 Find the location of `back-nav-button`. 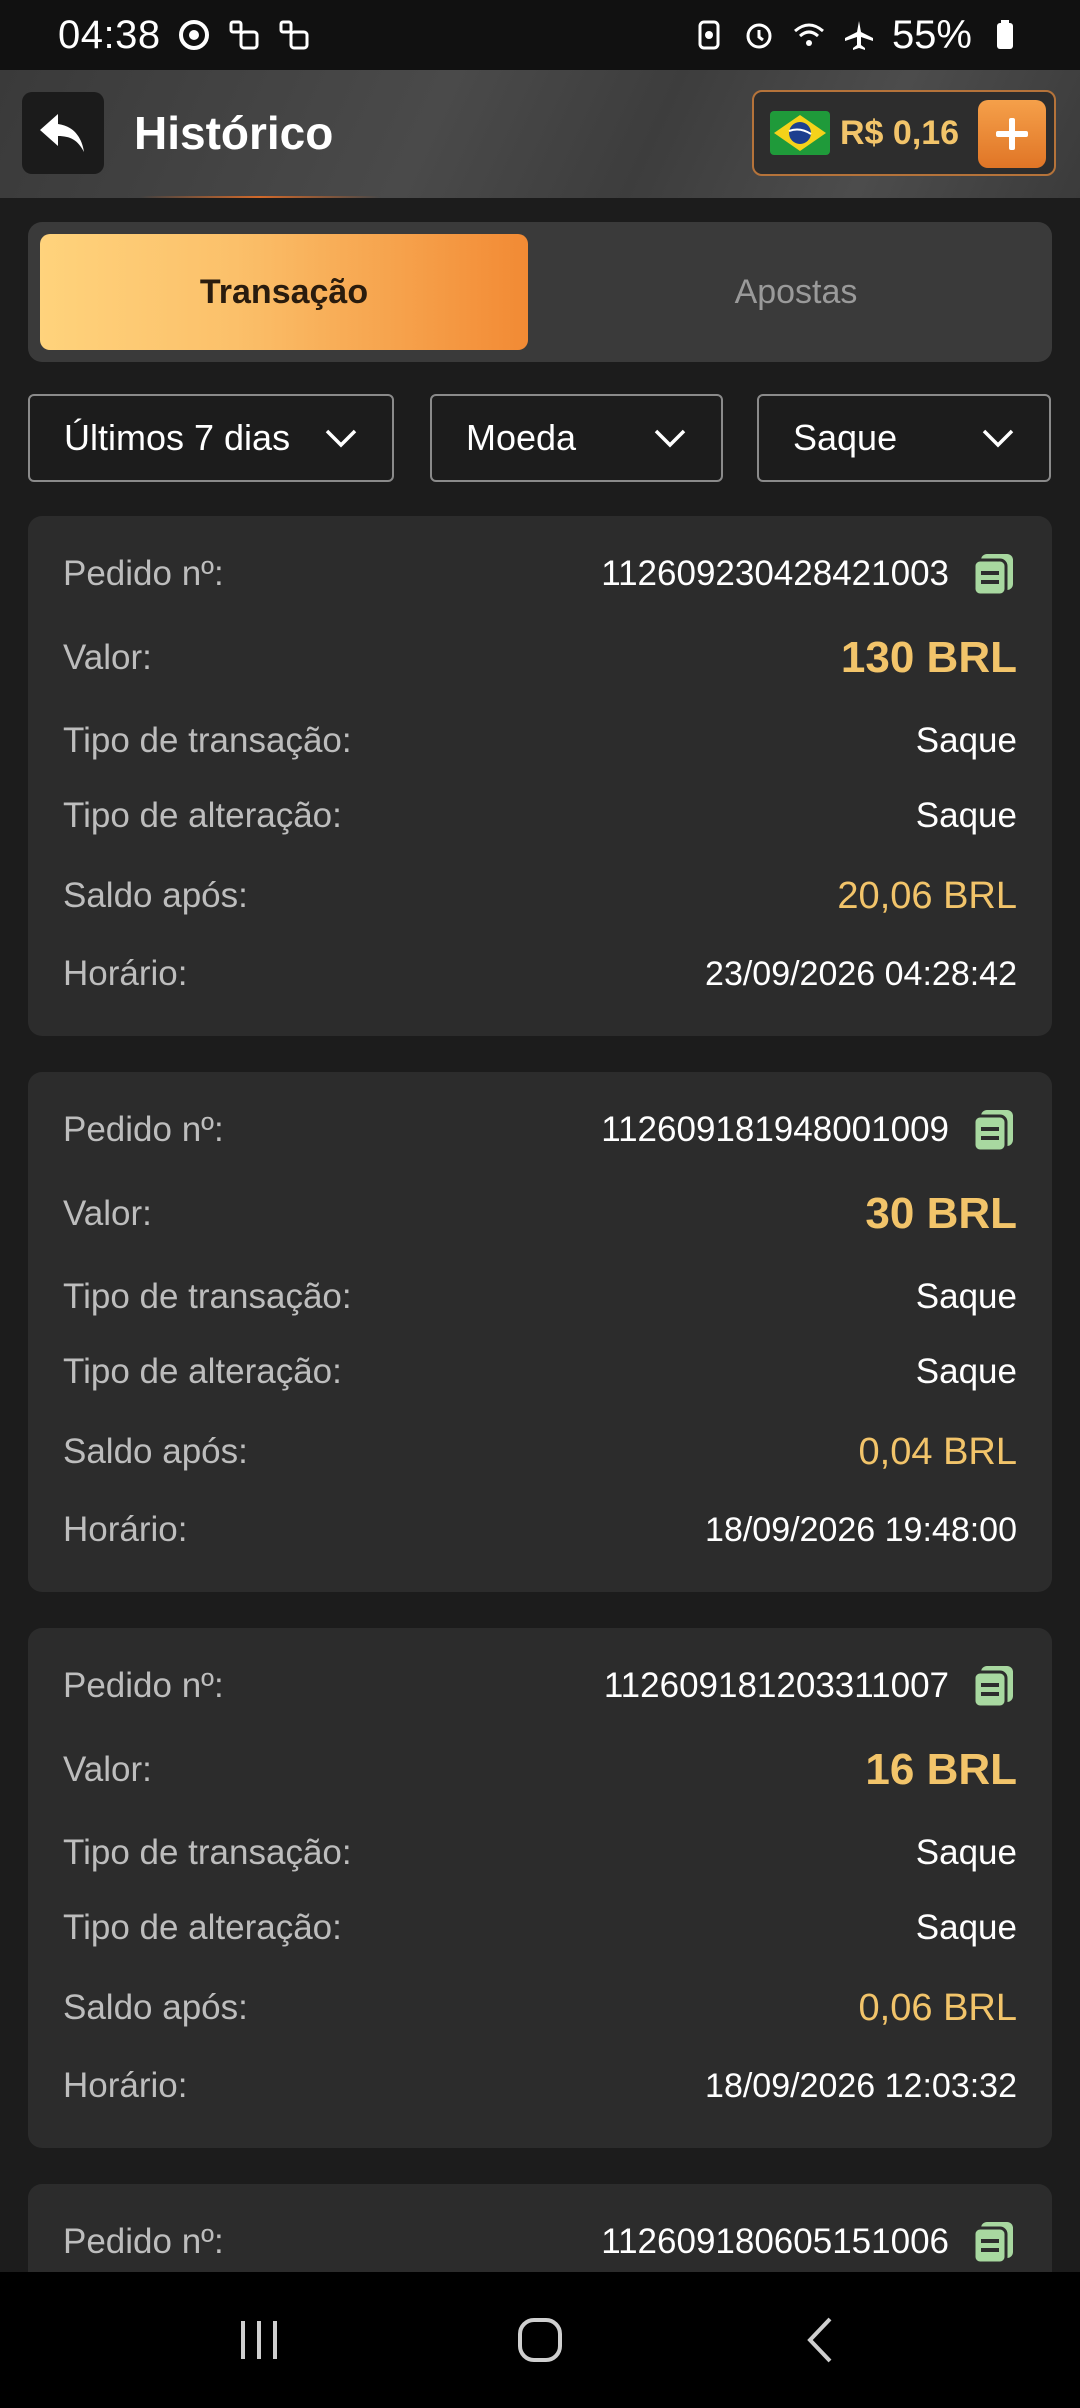

back-nav-button is located at coordinates (820, 2340).